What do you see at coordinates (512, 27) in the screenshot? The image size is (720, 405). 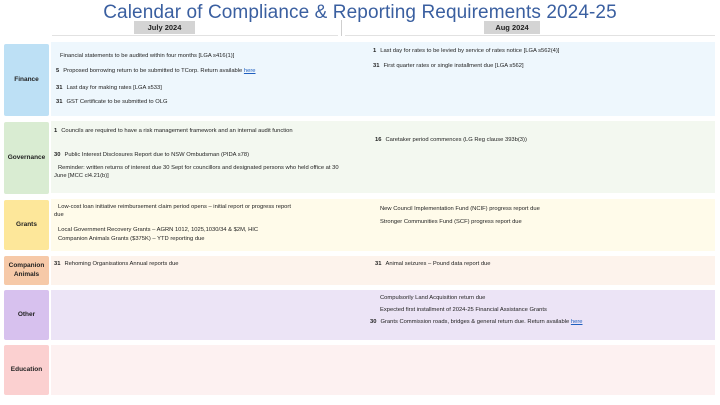 I see `month-header-august: Aug 2024` at bounding box center [512, 27].